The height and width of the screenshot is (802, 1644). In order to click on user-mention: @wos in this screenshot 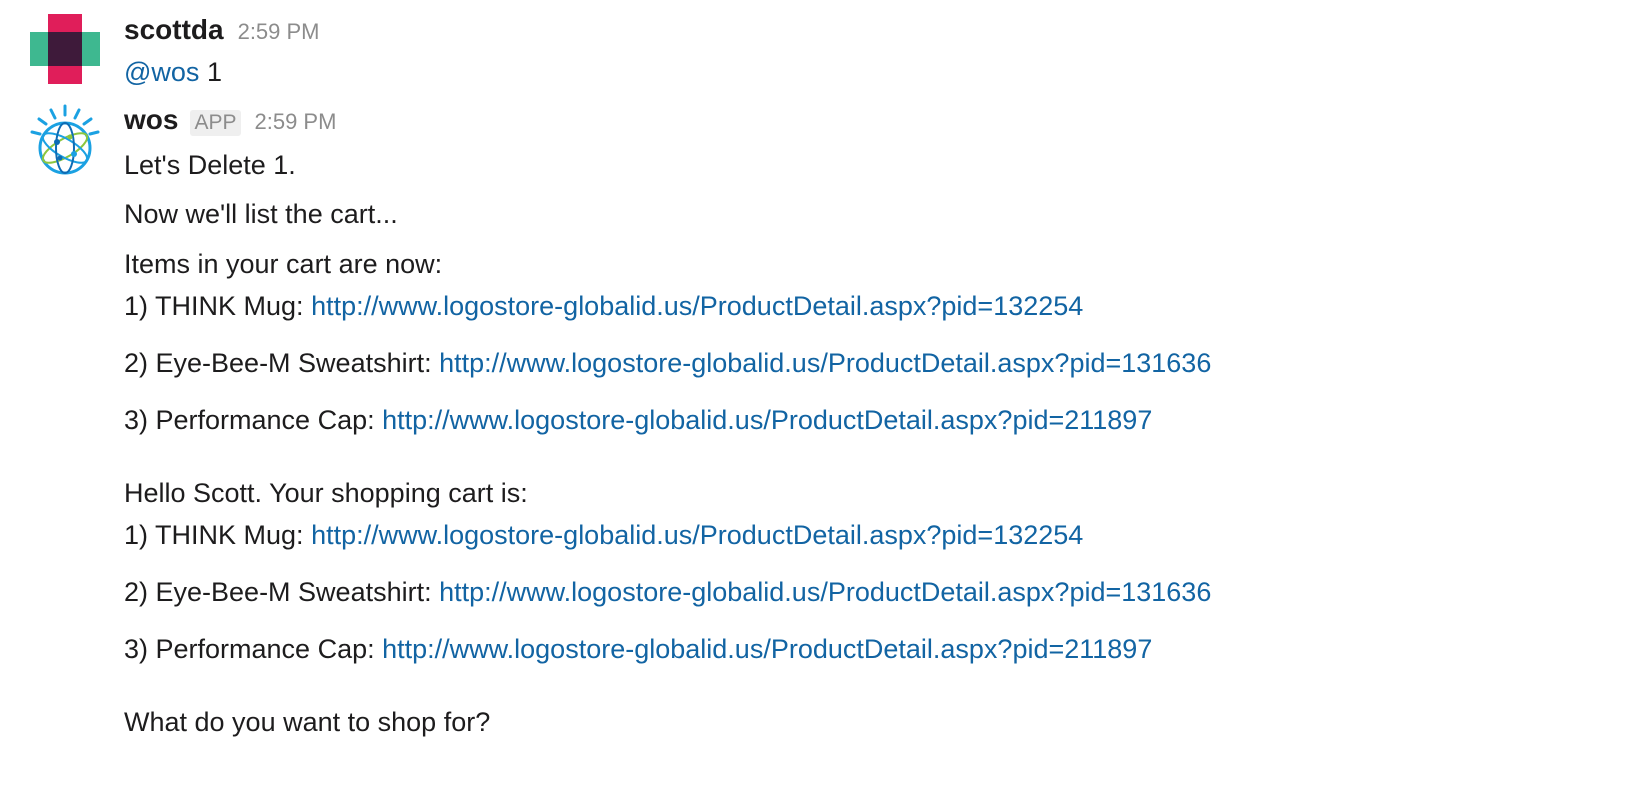, I will do `click(161, 72)`.